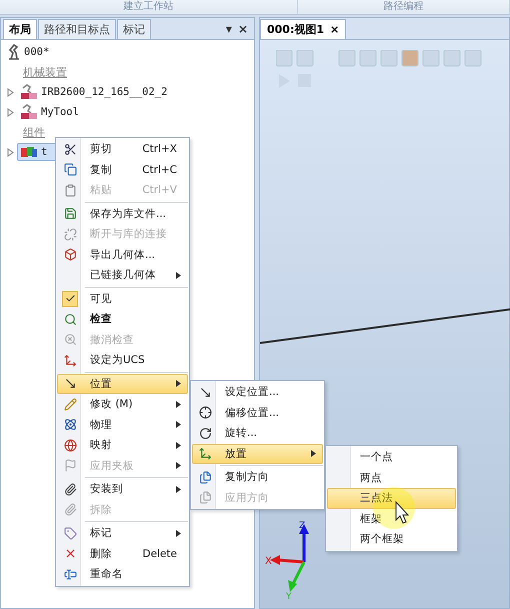  What do you see at coordinates (391, 478) in the screenshot?
I see `menu-item: 两点` at bounding box center [391, 478].